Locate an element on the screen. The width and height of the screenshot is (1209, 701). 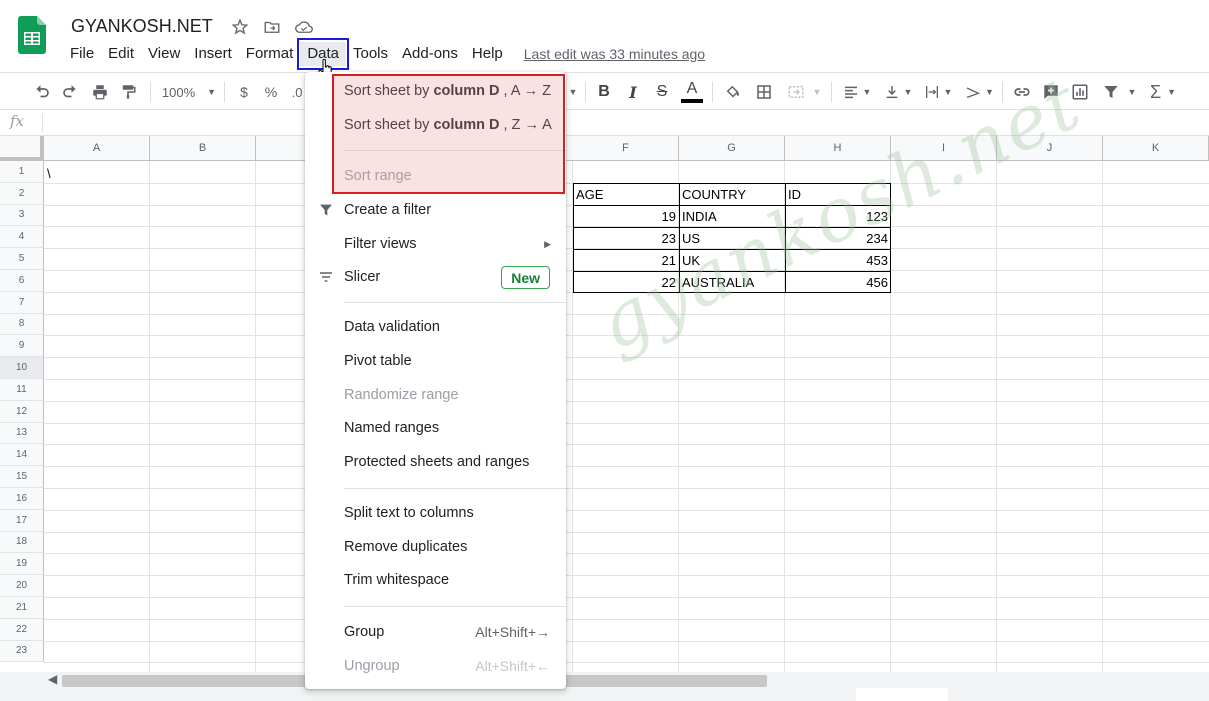
pivot-table-item: Pivot table is located at coordinates (435, 361).